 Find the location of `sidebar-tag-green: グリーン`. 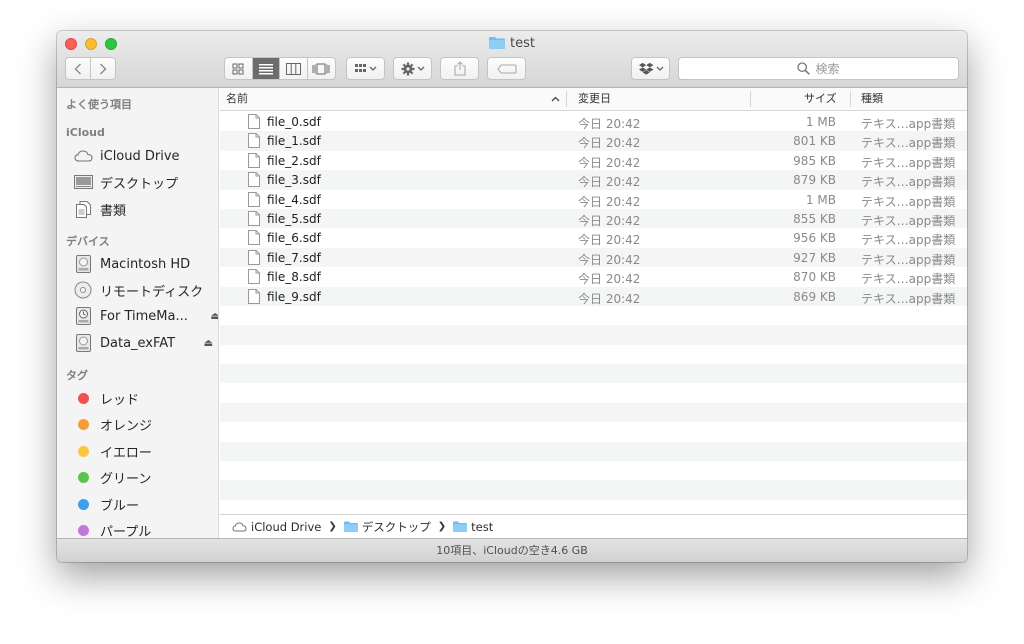

sidebar-tag-green: グリーン is located at coordinates (112, 477).